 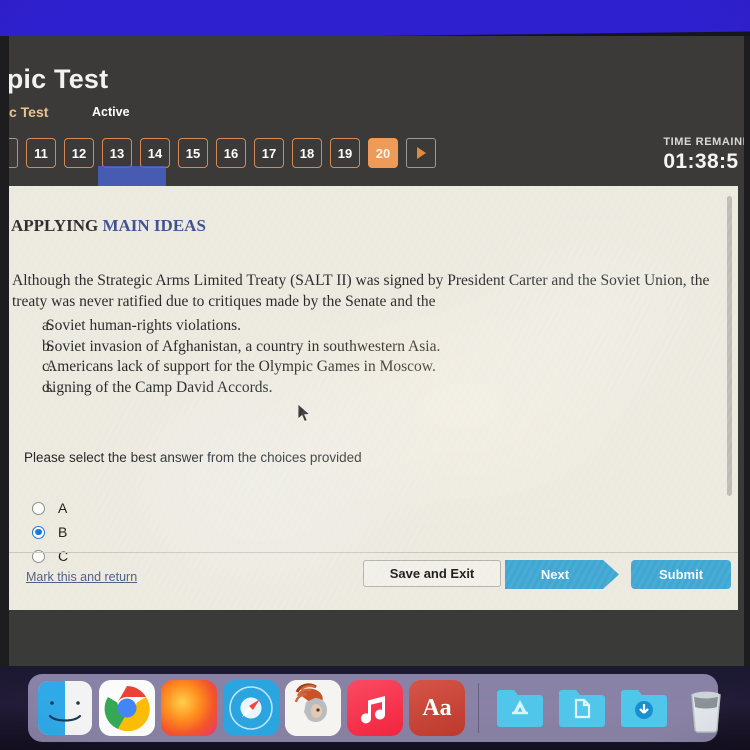 I want to click on safari-icon, so click(x=251, y=708).